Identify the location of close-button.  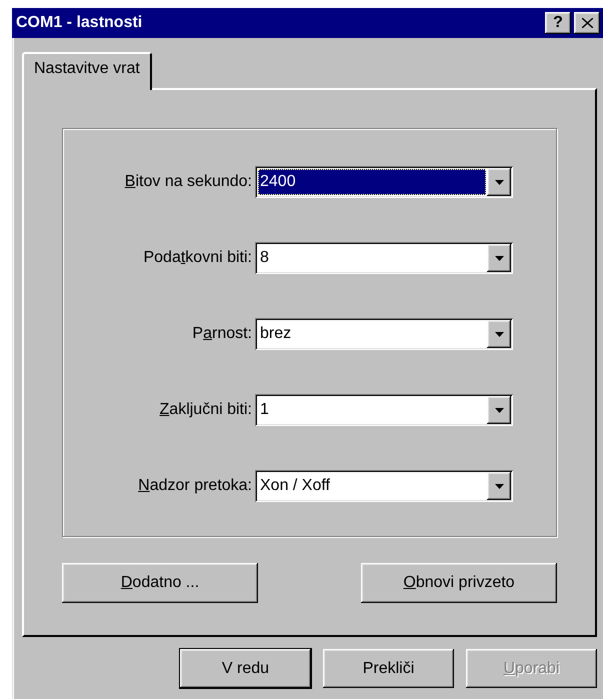
(587, 23).